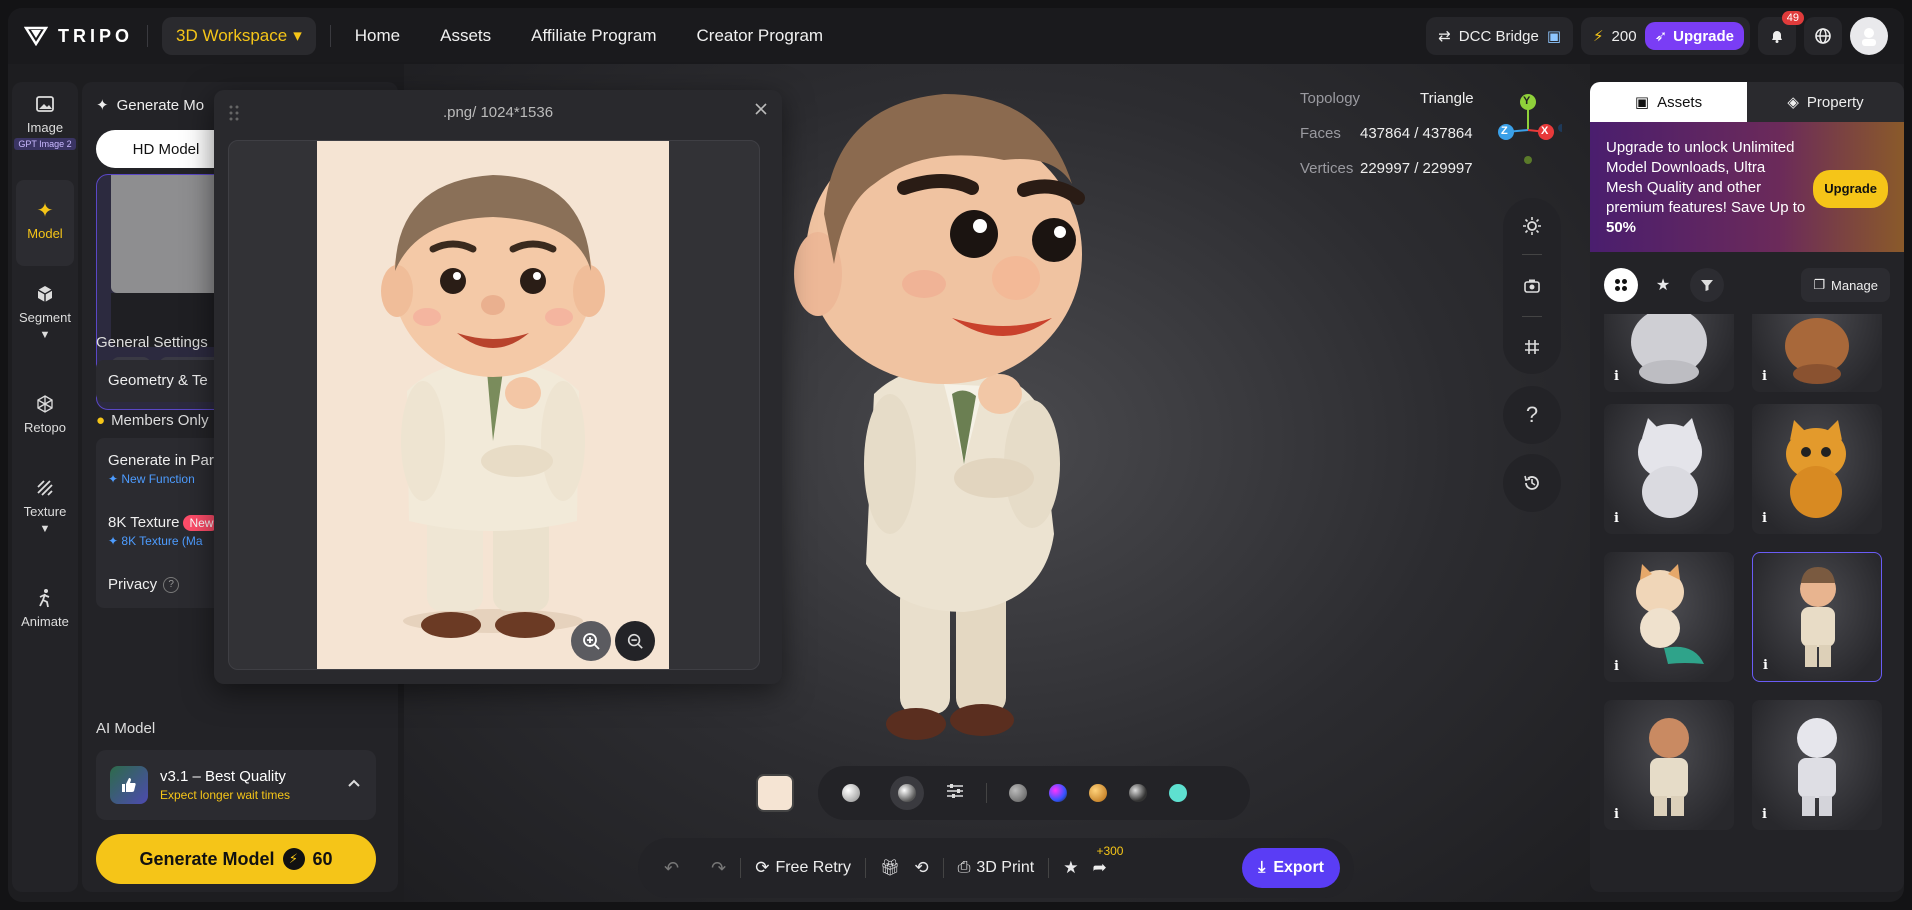 This screenshot has height=910, width=1912. I want to click on rail-item-segment: Segment ▼, so click(45, 311).